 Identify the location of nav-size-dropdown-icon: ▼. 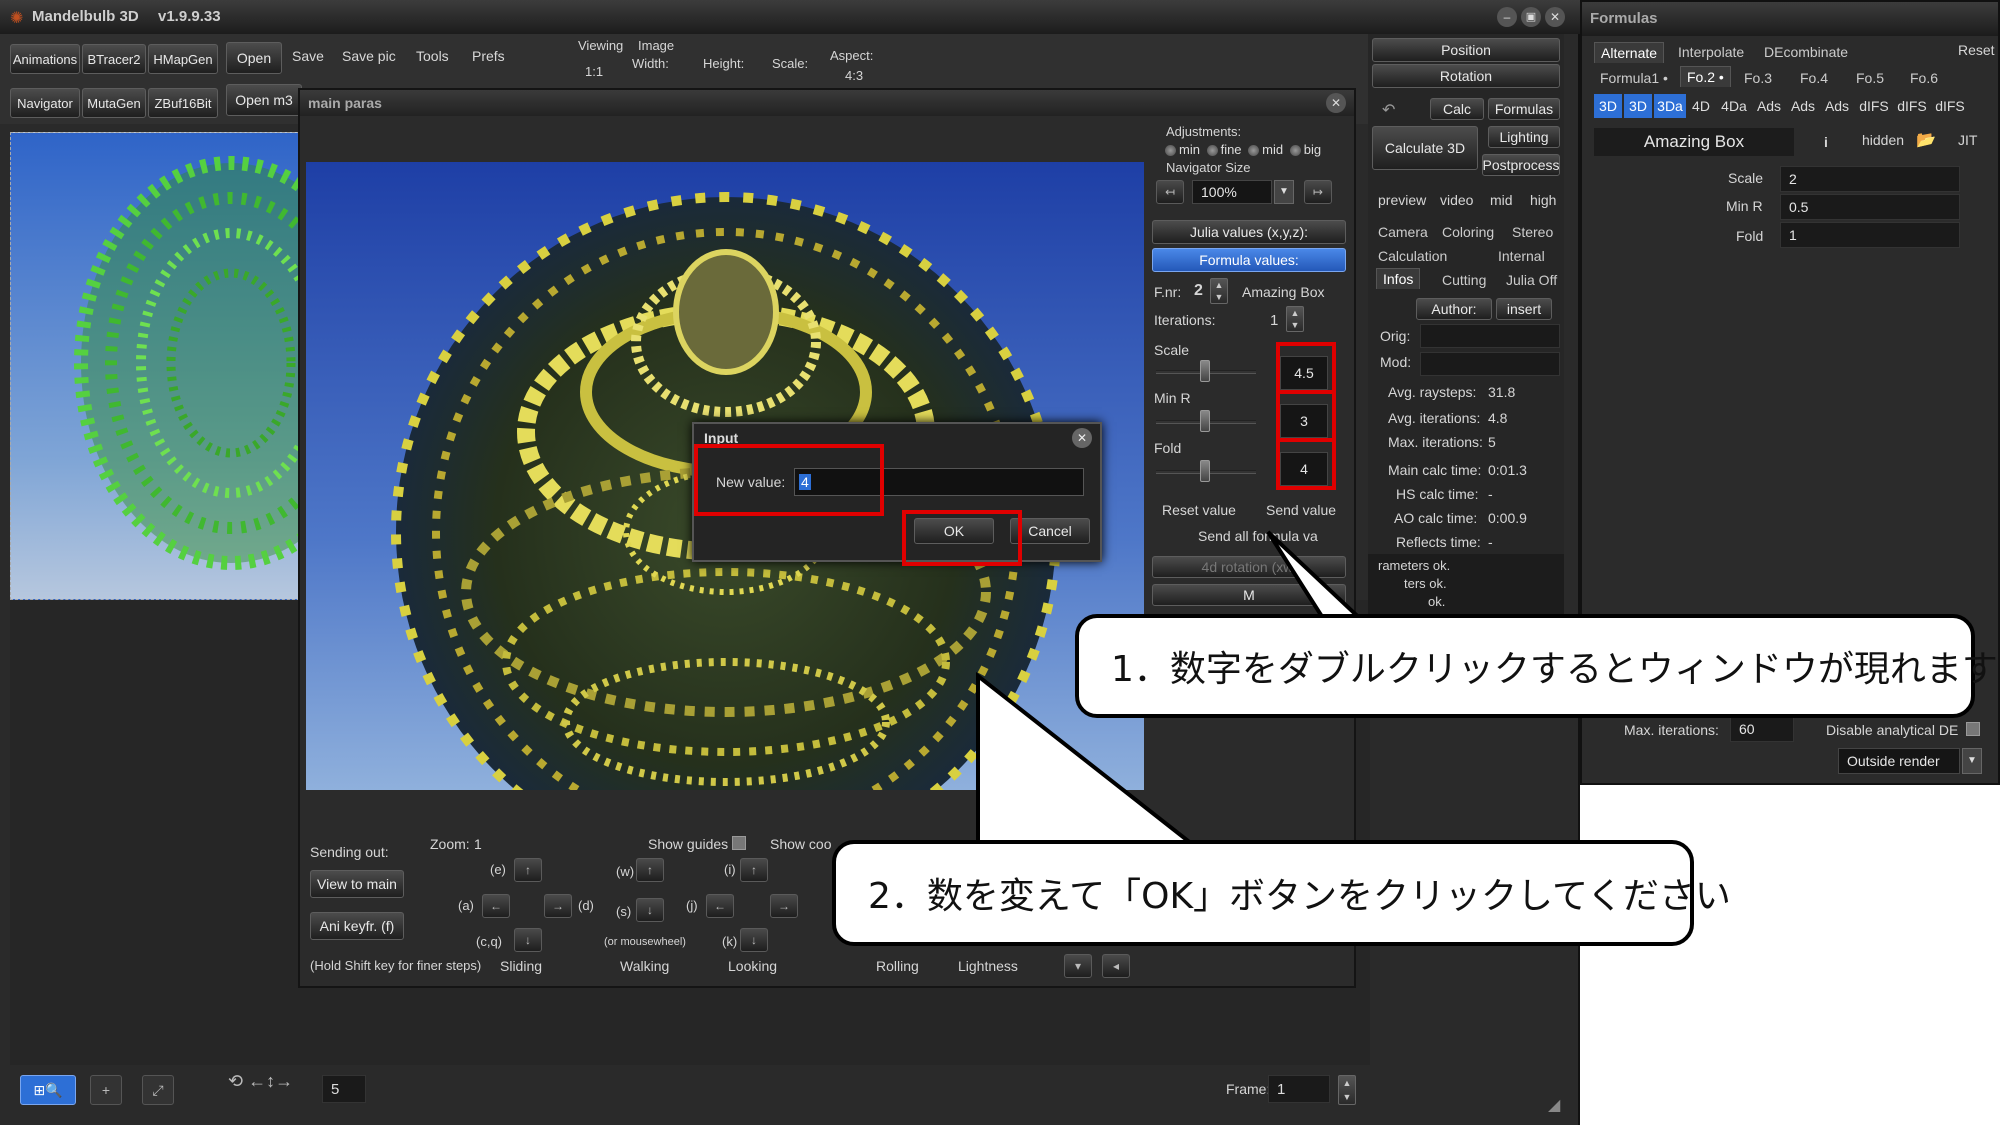
(1284, 192).